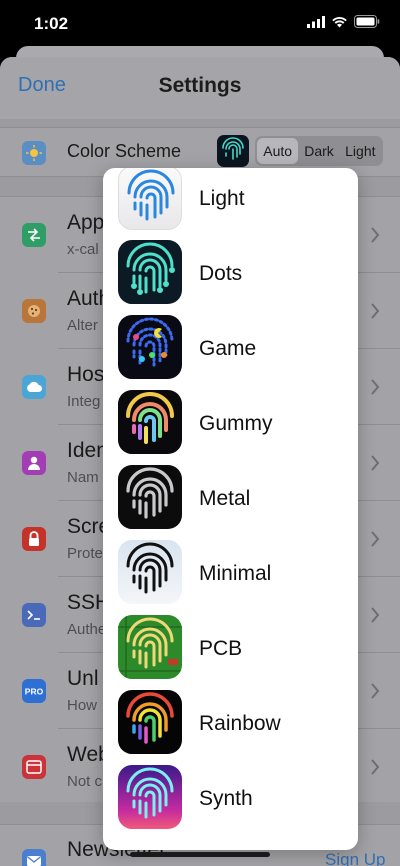  I want to click on theme-option-light: Light, so click(230, 205).